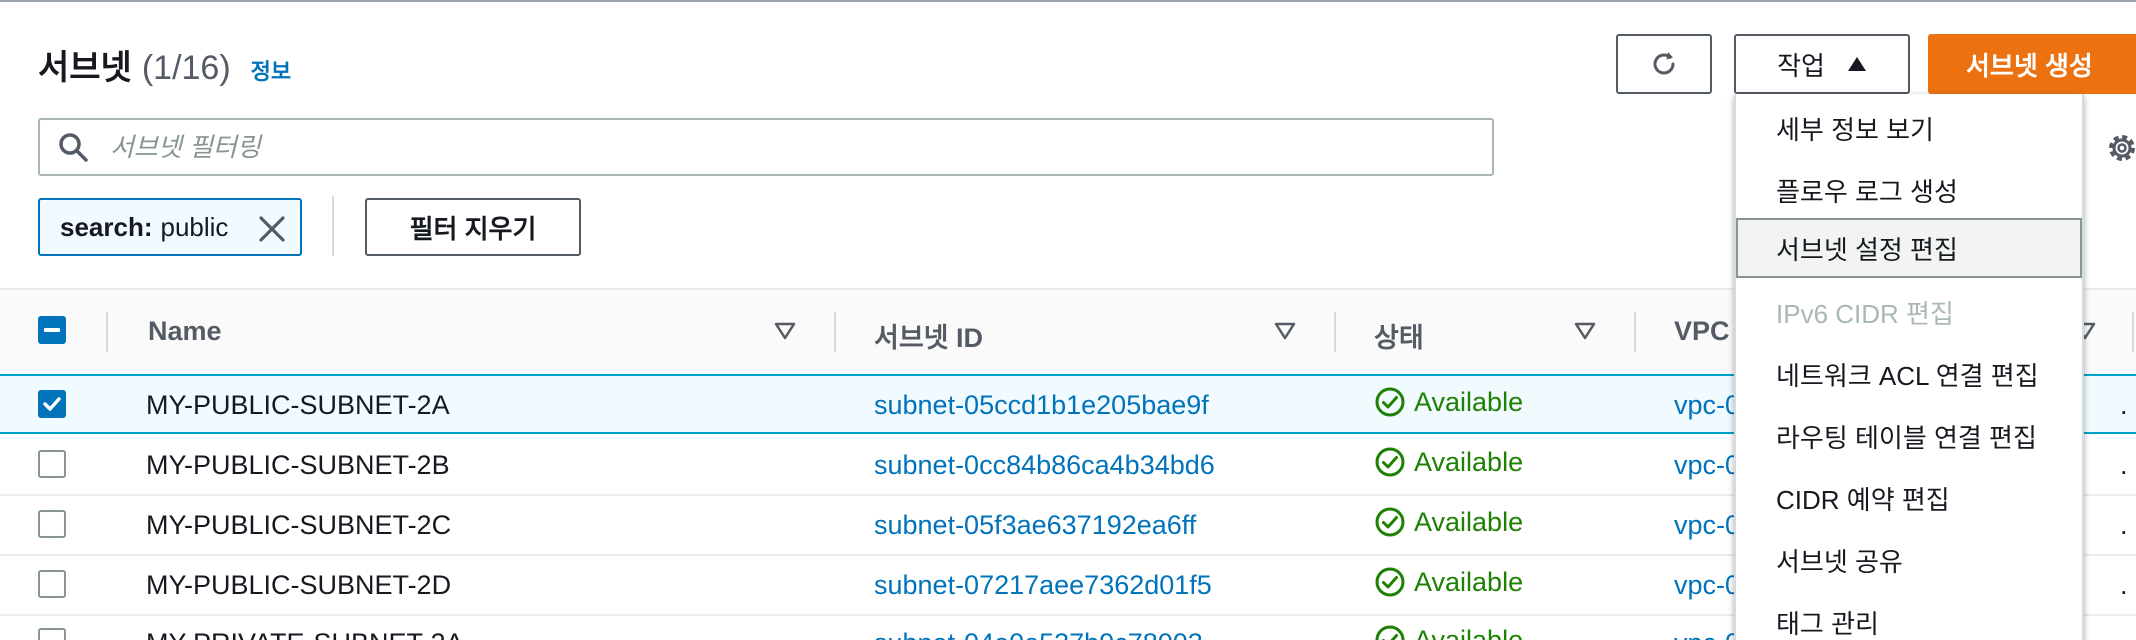 Image resolution: width=2136 pixels, height=640 pixels. I want to click on subnet-id-link: subnet-05f3ae637192ea6ff, so click(1035, 525).